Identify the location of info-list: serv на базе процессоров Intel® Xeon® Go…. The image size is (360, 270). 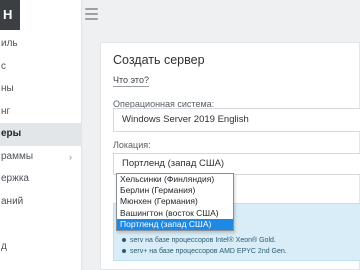
(204, 246).